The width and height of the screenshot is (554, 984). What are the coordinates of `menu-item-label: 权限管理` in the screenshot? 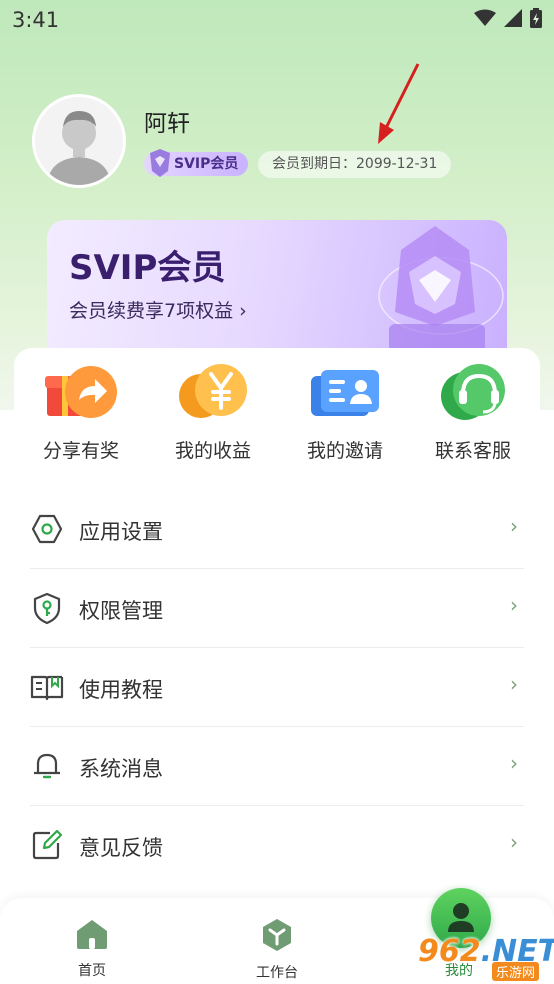 It's located at (121, 611).